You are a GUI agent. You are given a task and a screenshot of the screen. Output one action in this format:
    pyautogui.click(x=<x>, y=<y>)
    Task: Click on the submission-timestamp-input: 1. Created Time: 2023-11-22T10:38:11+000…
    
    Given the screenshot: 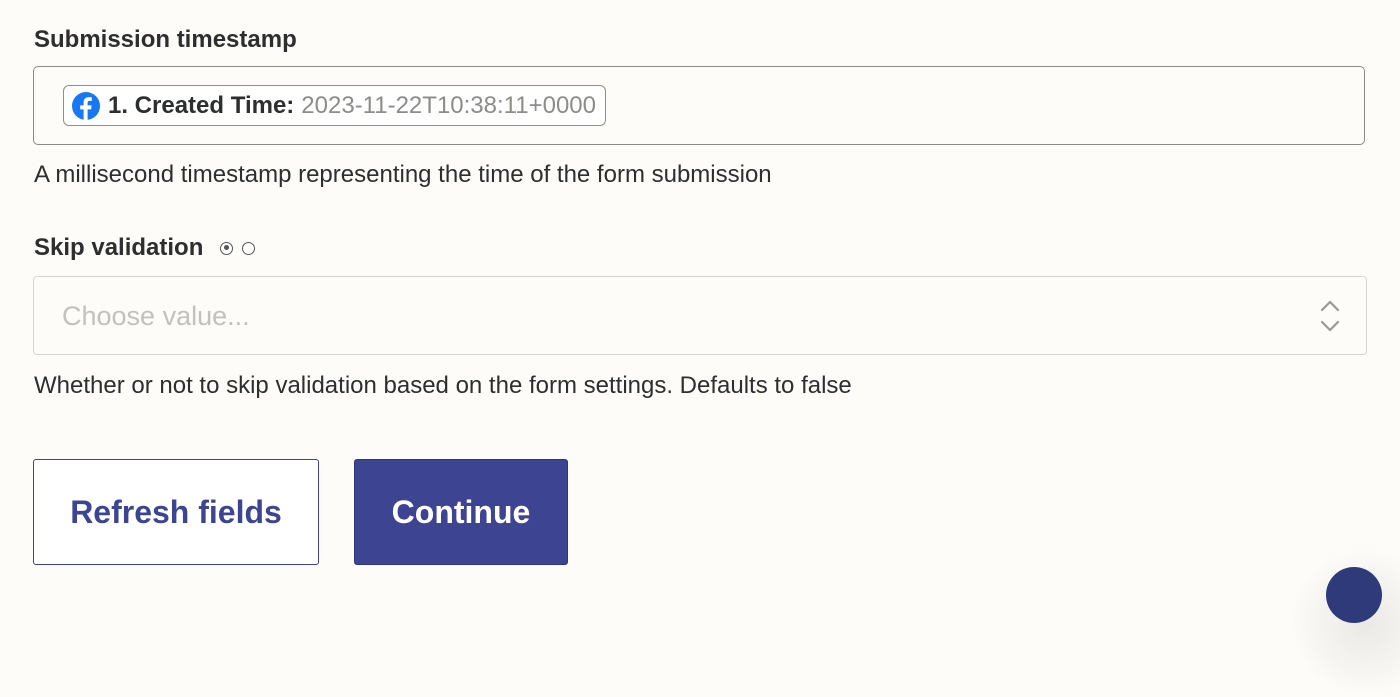 What is the action you would take?
    pyautogui.click(x=699, y=105)
    